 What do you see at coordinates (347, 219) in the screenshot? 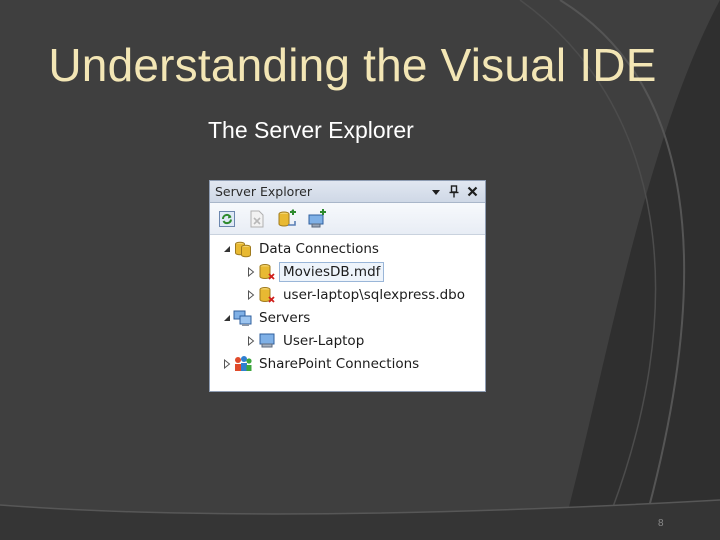
I see `toolbar` at bounding box center [347, 219].